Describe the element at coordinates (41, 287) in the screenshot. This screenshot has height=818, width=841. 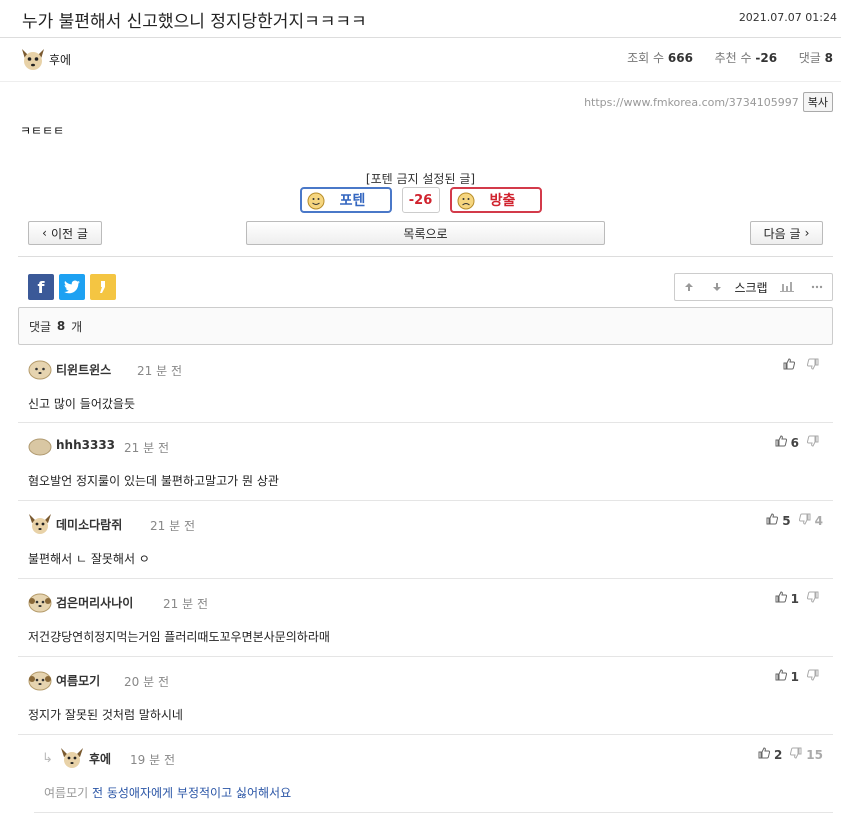
I see `facebook-share-icon: f` at that location.